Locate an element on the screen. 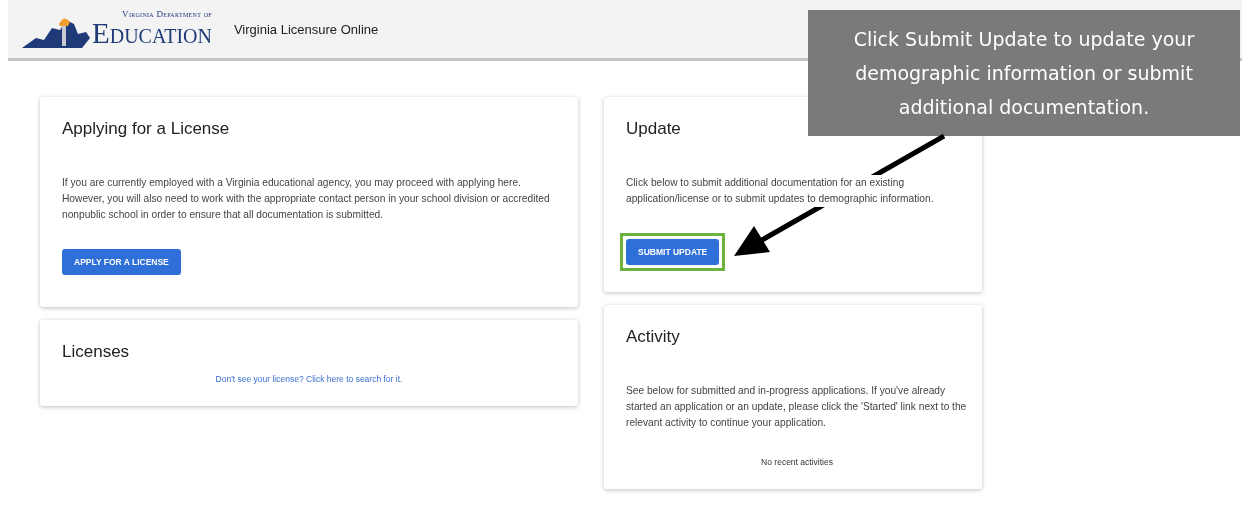  logo-title: Education is located at coordinates (152, 33).